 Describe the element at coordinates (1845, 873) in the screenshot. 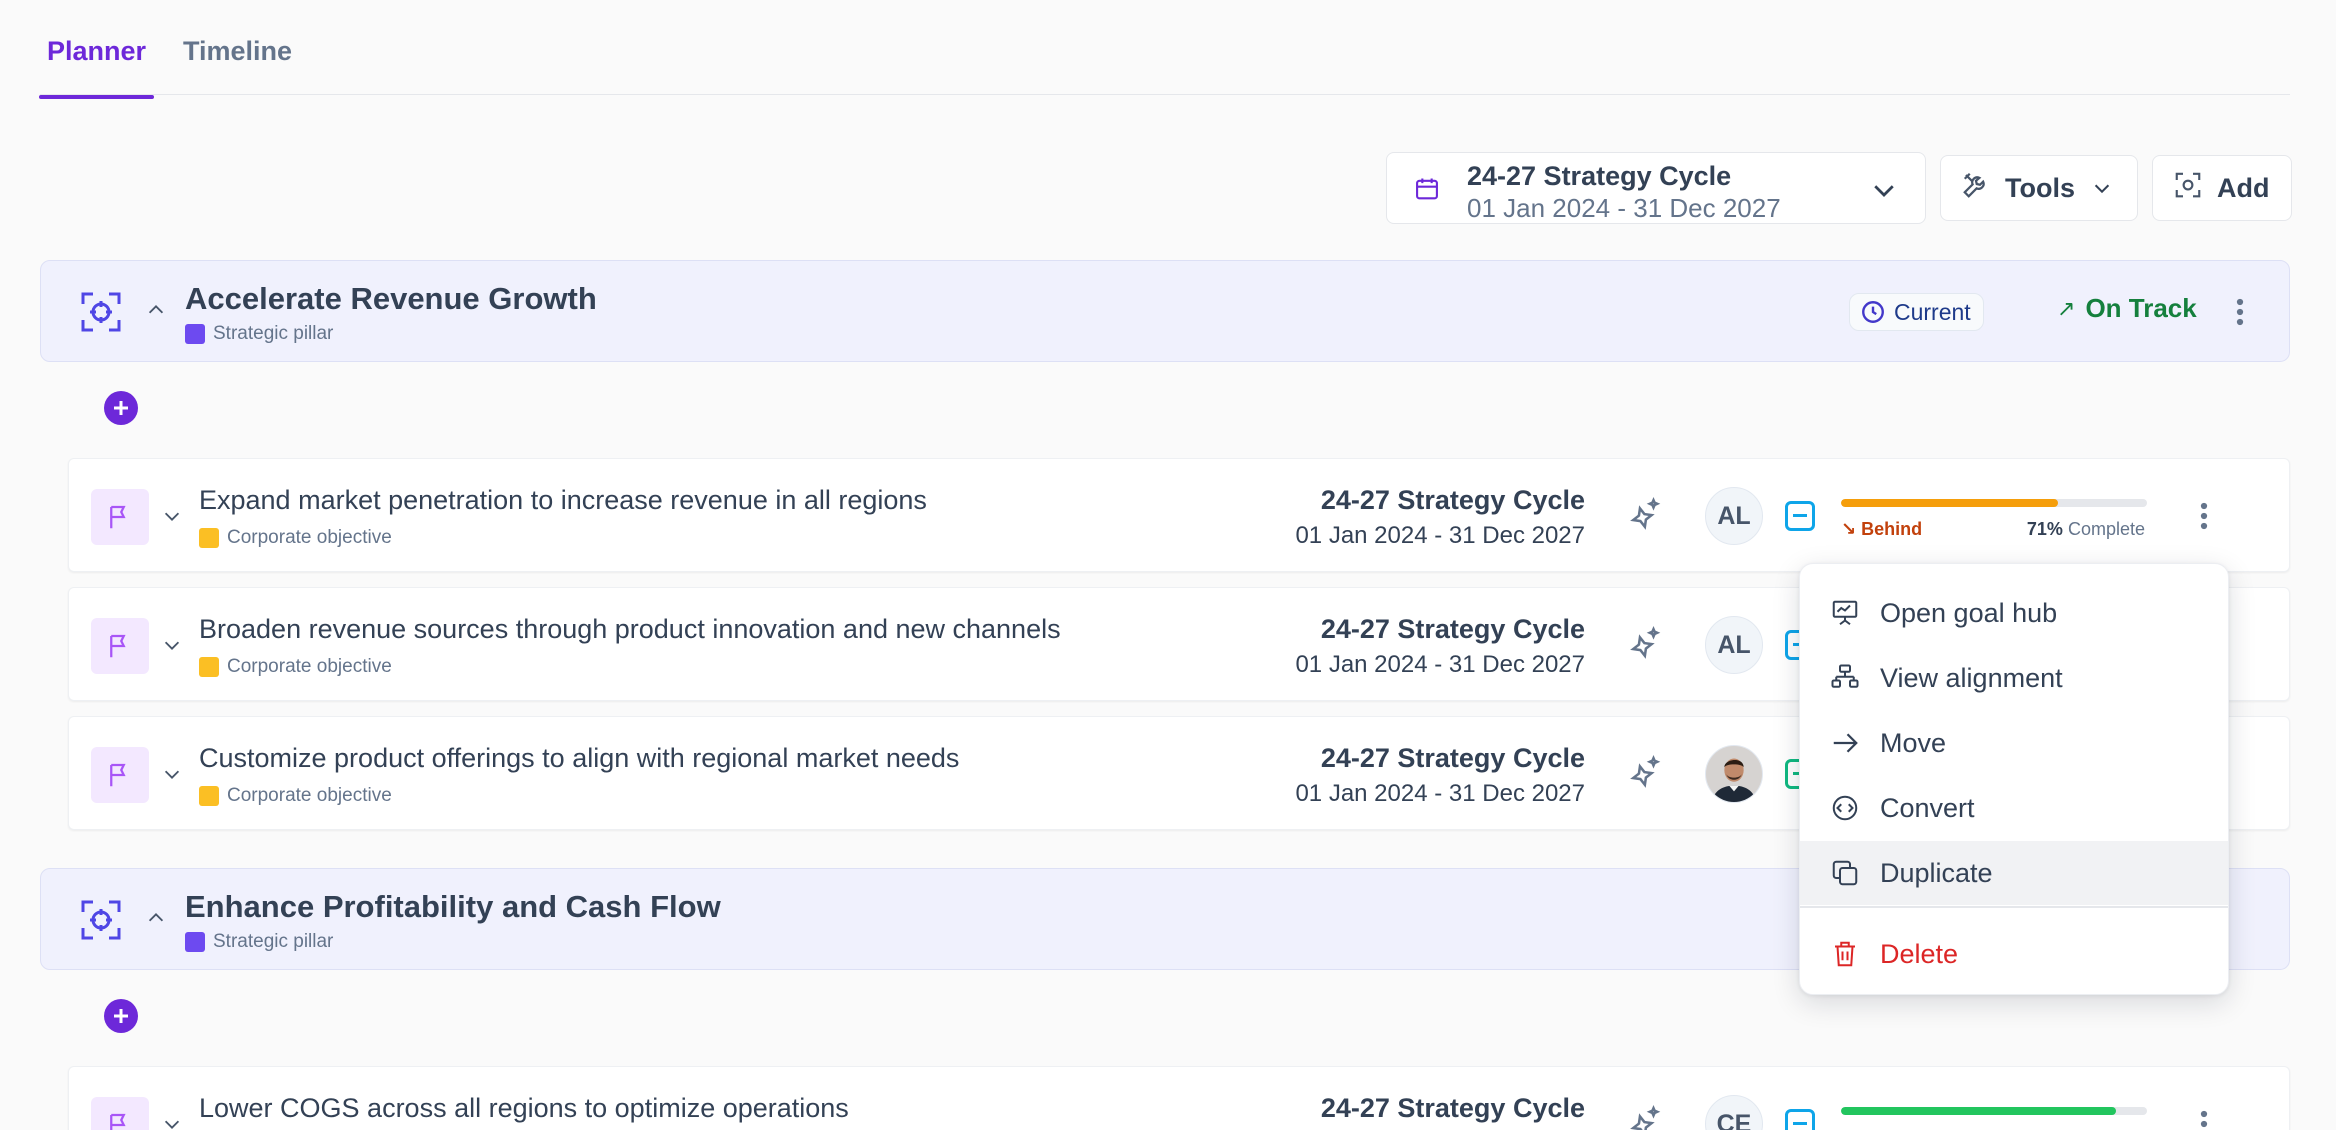

I see `copy-icon` at that location.